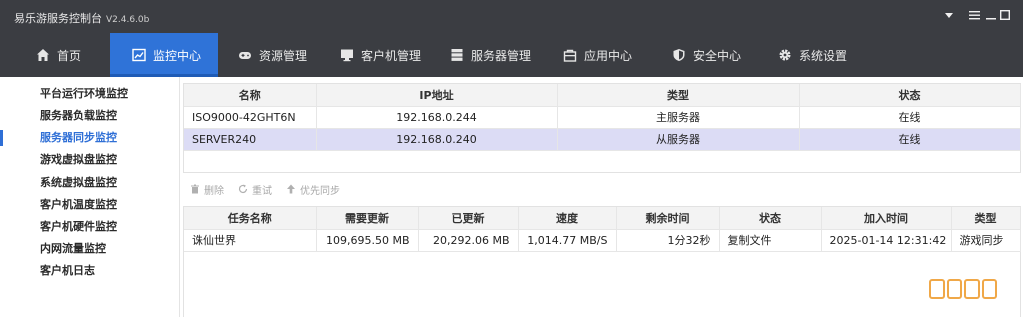 The image size is (1023, 317). I want to click on nav-resources: 资源管理, so click(268, 55).